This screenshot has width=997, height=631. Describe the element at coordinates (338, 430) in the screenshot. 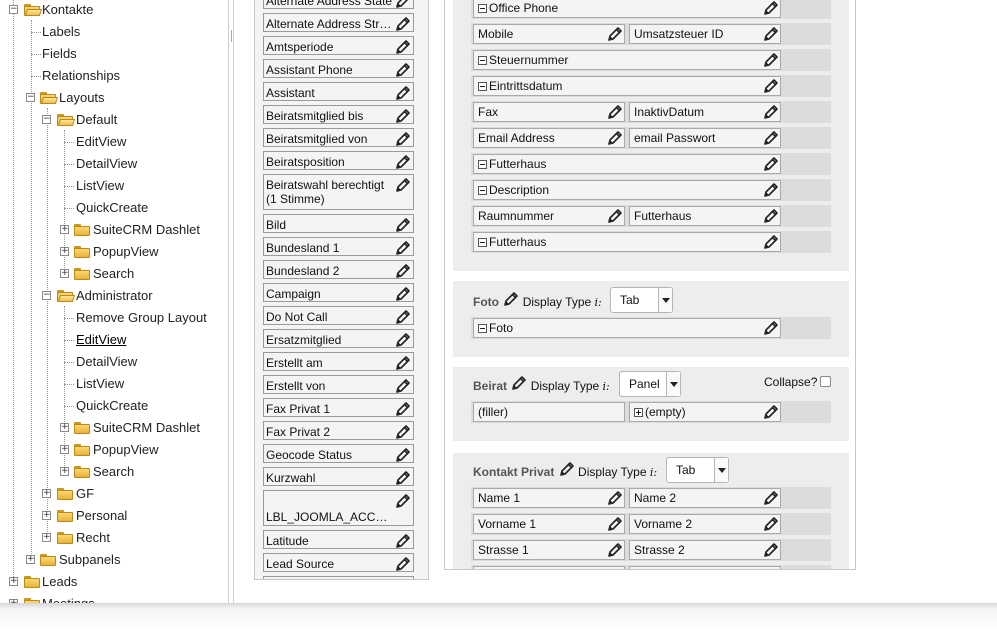

I see `available-field: Fax Privat 2` at that location.